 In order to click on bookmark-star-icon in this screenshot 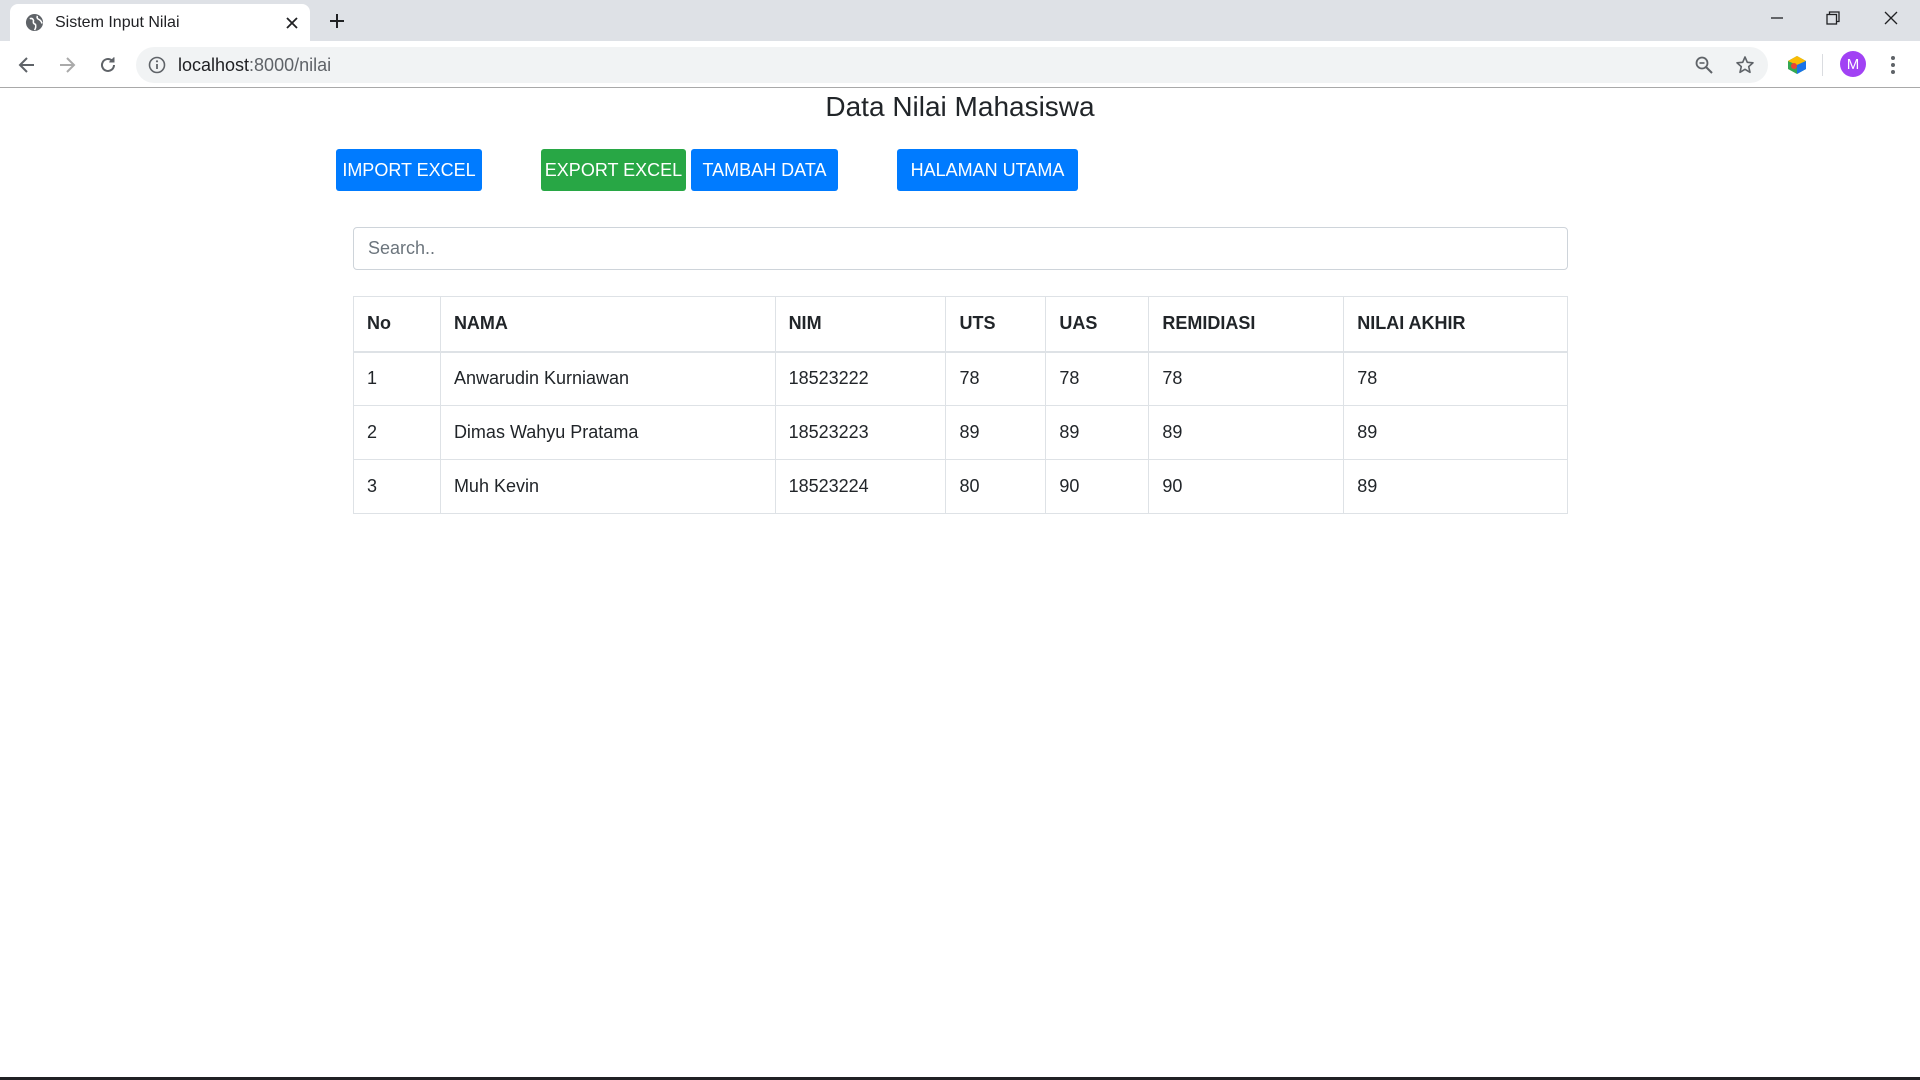, I will do `click(1745, 65)`.